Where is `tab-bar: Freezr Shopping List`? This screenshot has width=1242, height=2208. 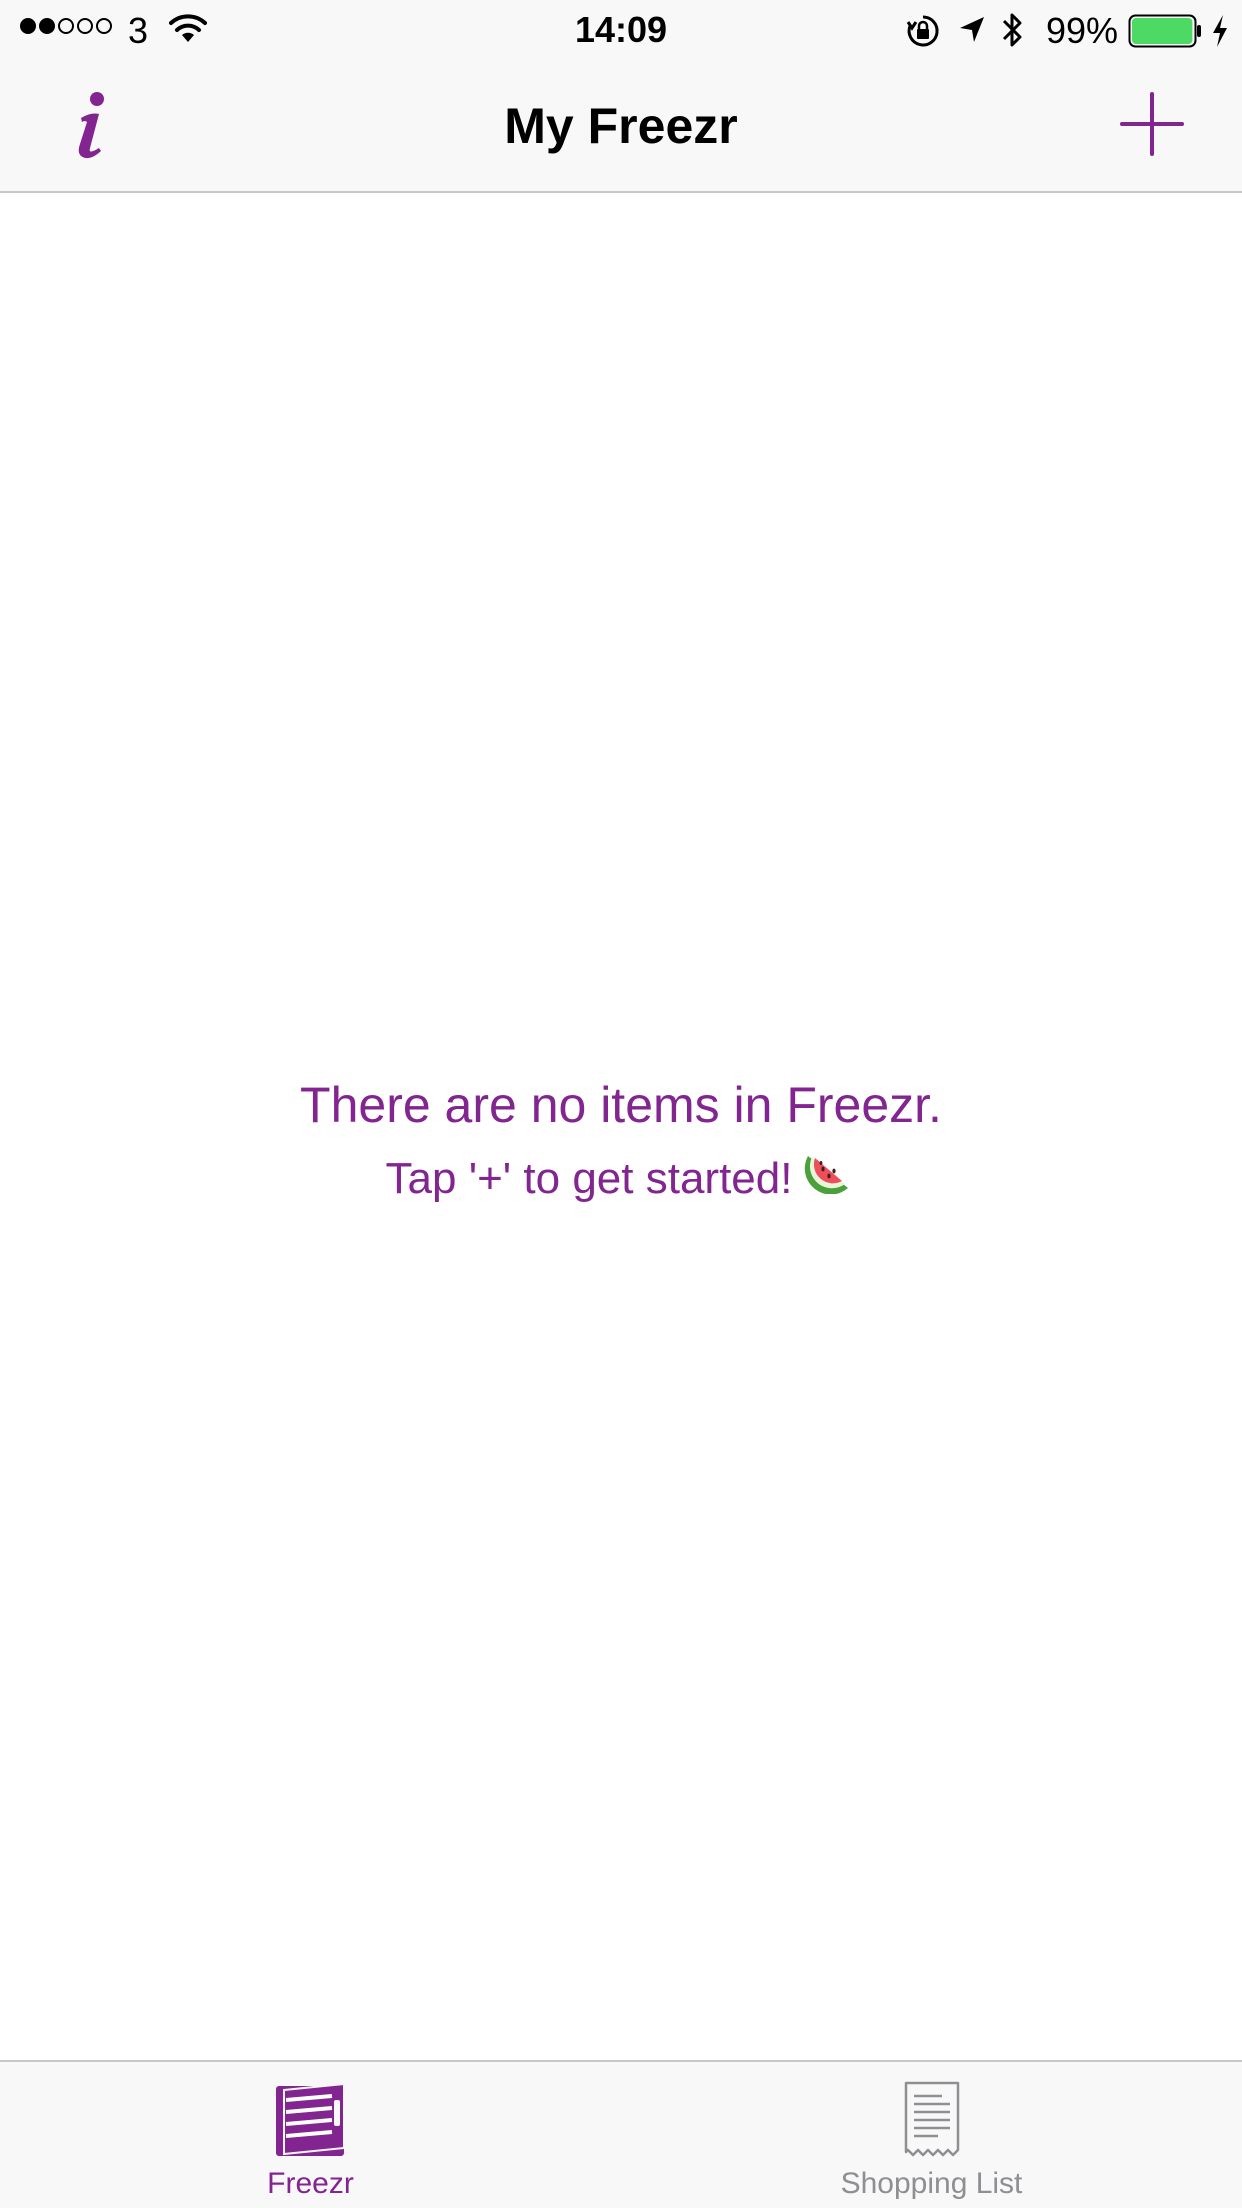 tab-bar: Freezr Shopping List is located at coordinates (621, 2134).